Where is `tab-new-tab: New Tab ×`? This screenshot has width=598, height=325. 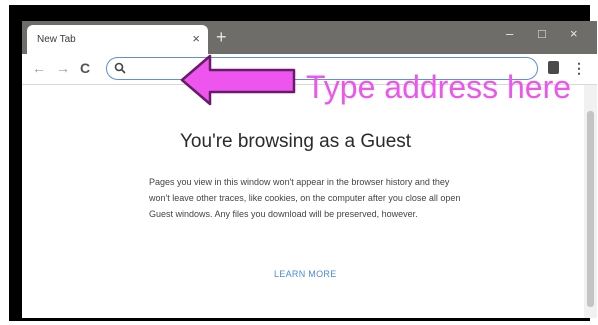 tab-new-tab: New Tab × is located at coordinates (117, 39).